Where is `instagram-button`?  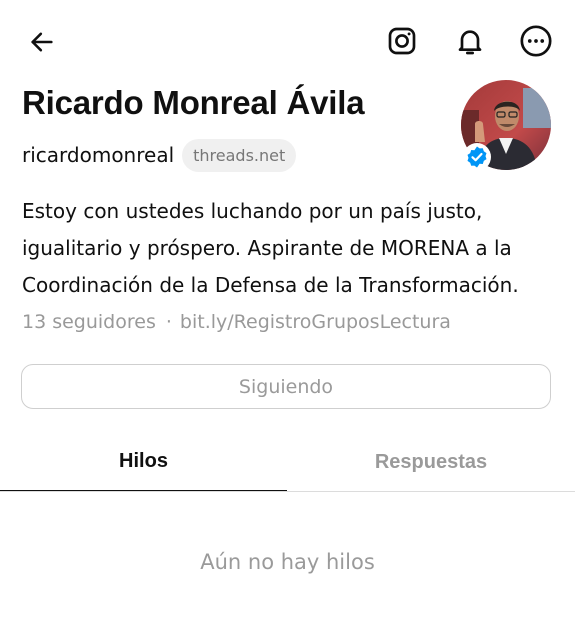
instagram-button is located at coordinates (402, 41).